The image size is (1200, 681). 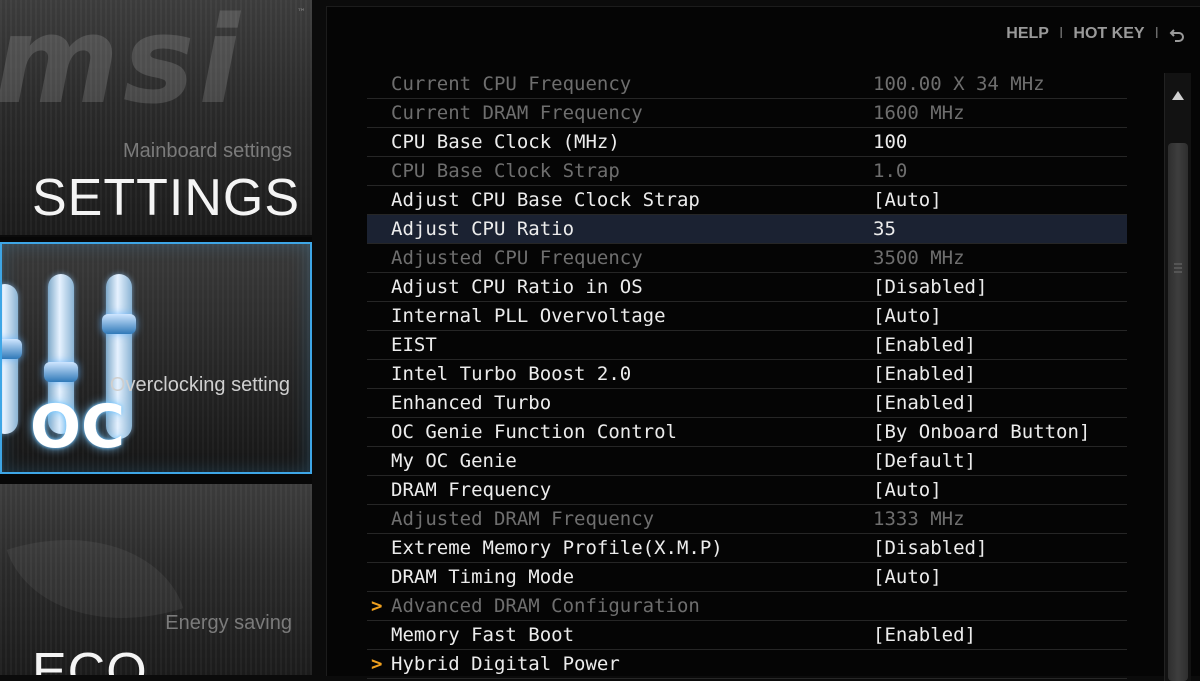 I want to click on trademark-mark: ™, so click(x=301, y=13).